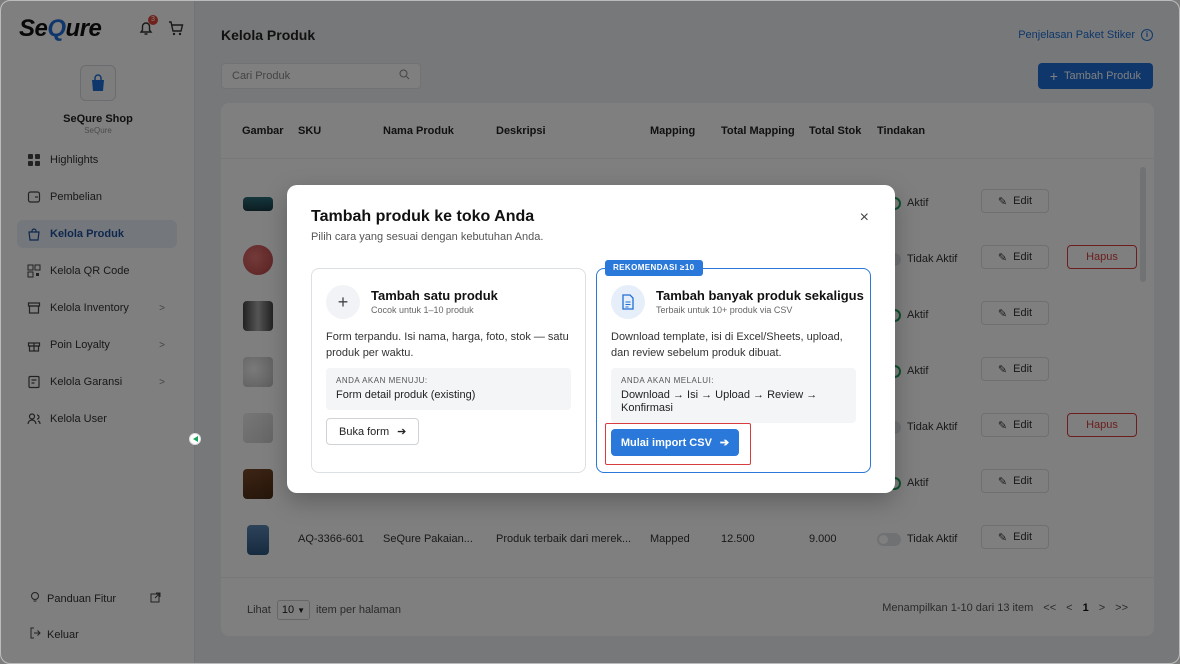 The image size is (1180, 664). I want to click on collapse-sidebar-toggle, so click(195, 439).